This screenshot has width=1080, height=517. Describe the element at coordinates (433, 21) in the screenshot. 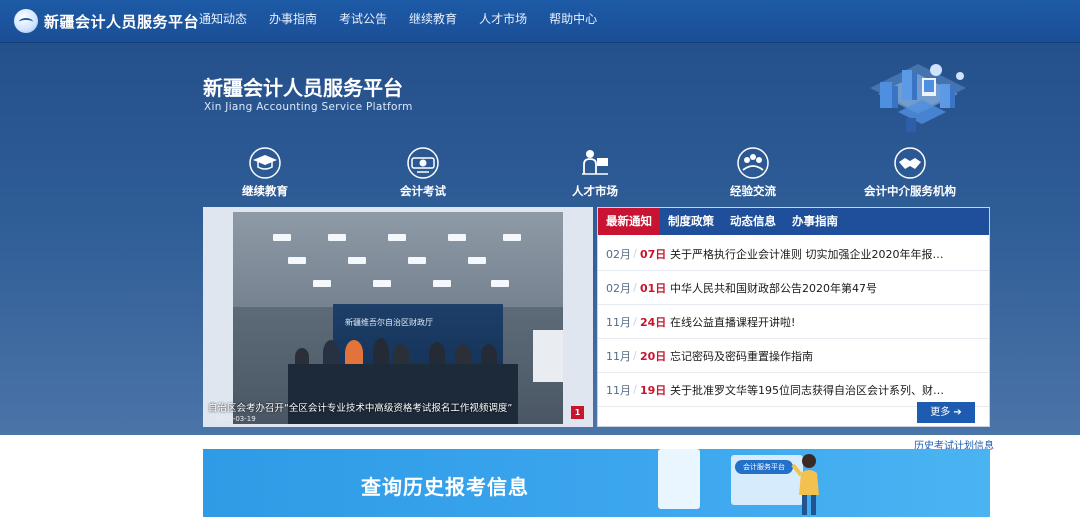

I see `nav-item-education: 继续教育` at that location.